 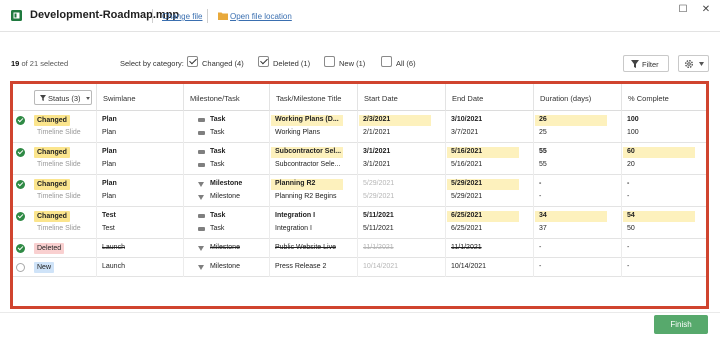 What do you see at coordinates (467, 196) in the screenshot?
I see `end-date-cell: 5/29/2021` at bounding box center [467, 196].